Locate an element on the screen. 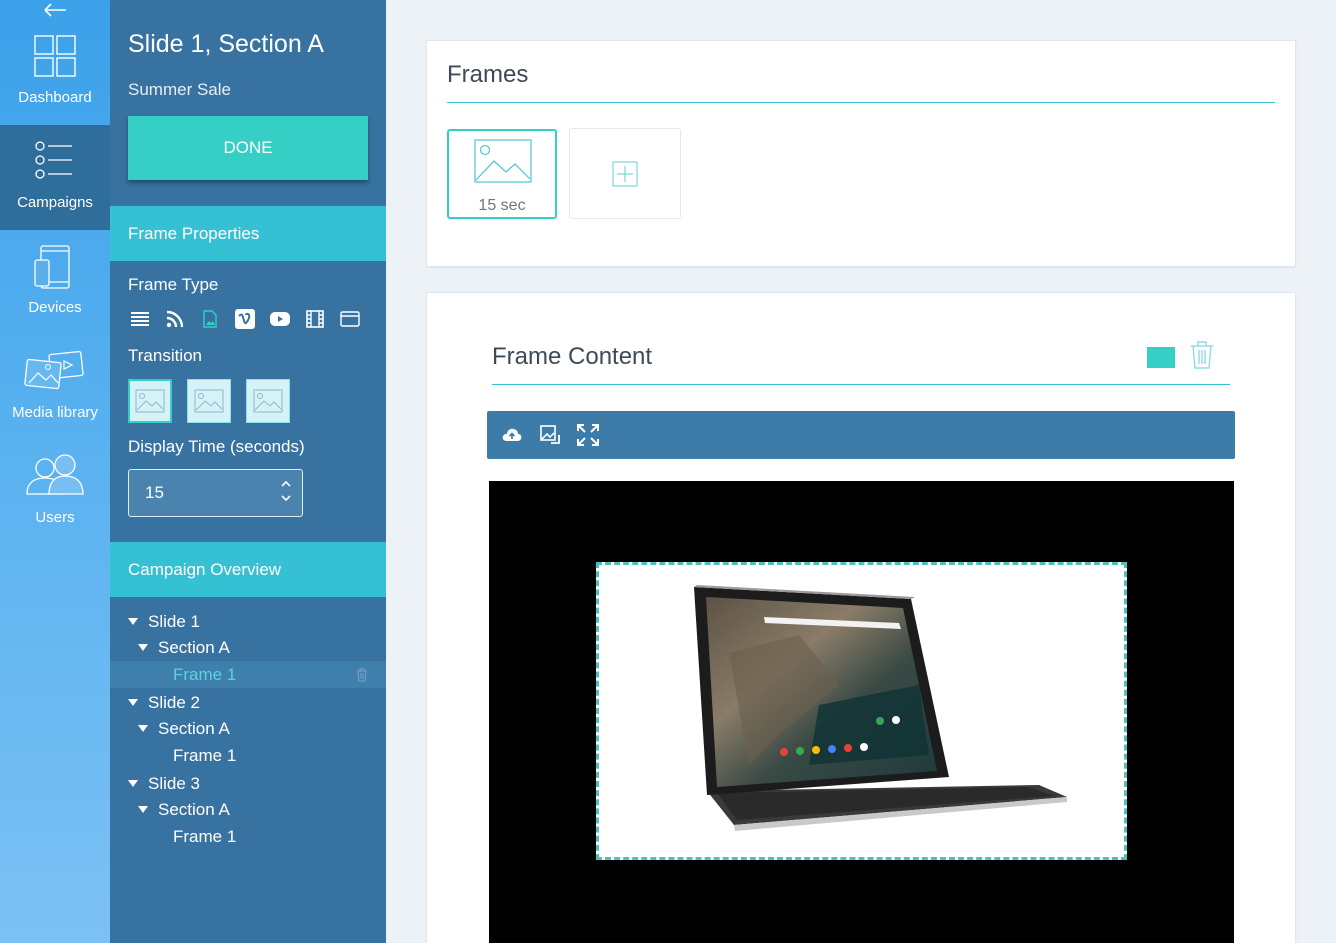 The image size is (1336, 943). frame-thumbnail: 15 sec is located at coordinates (502, 174).